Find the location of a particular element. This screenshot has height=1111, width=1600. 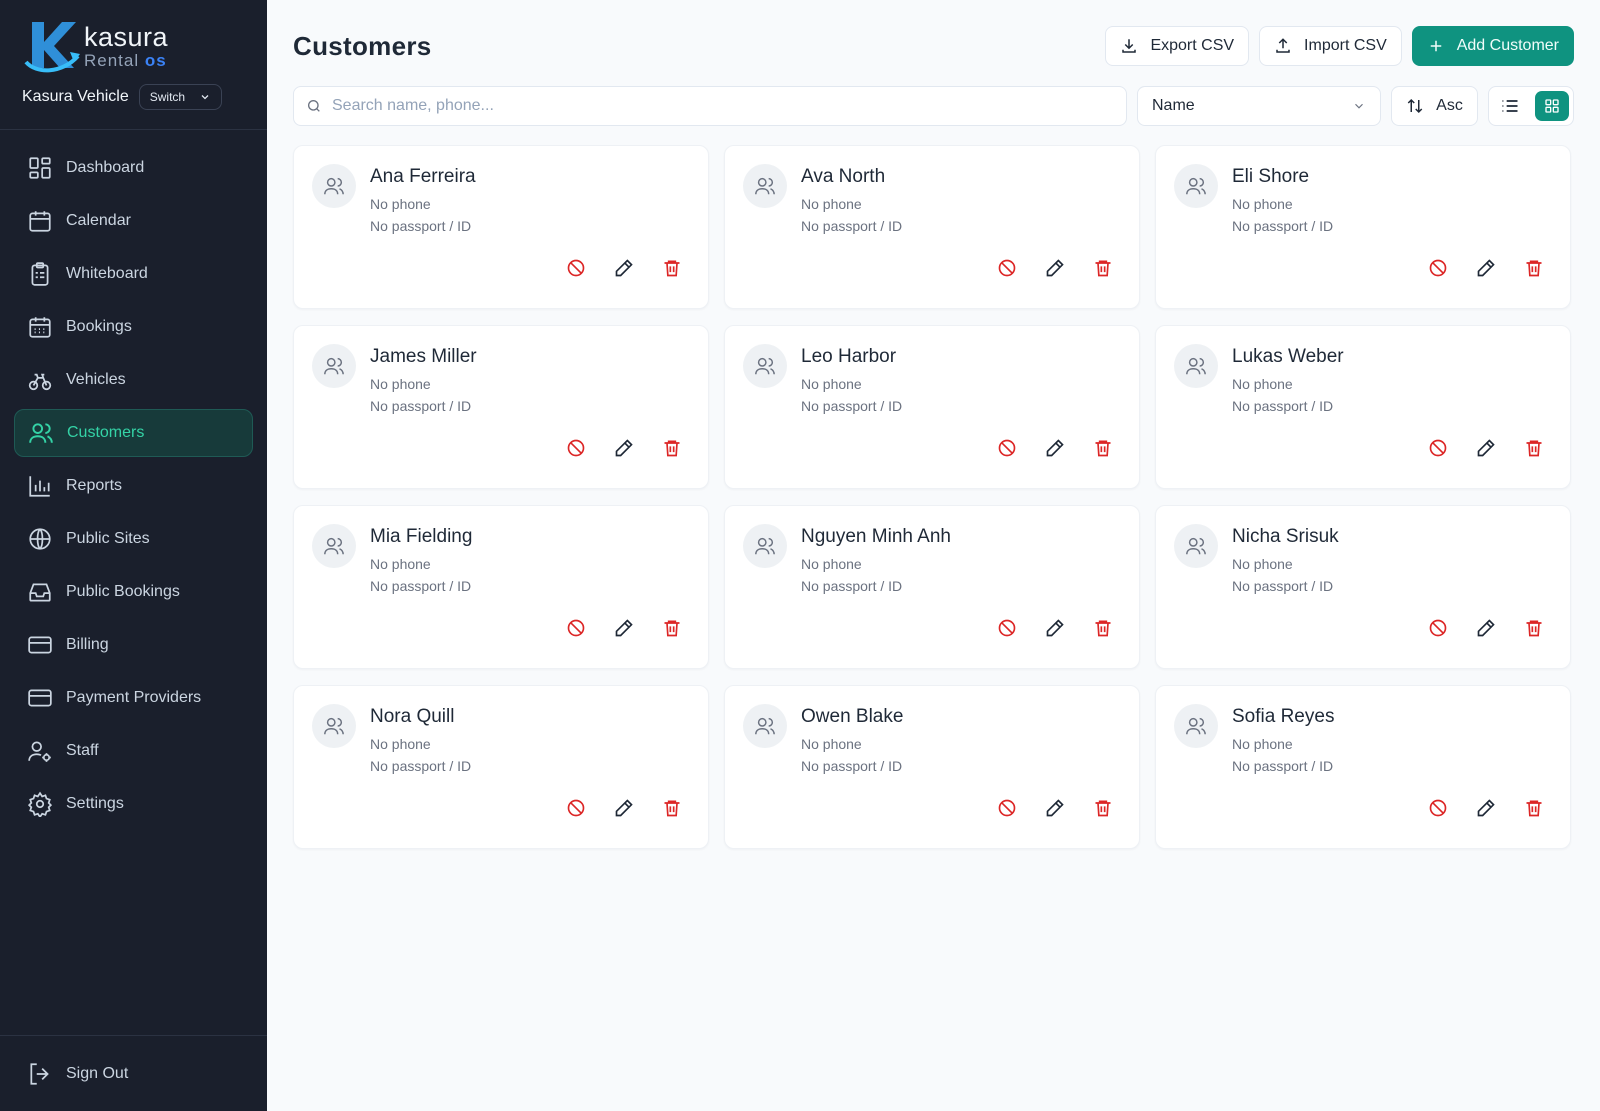

sidebar-item-customers: Customers is located at coordinates (133, 433).